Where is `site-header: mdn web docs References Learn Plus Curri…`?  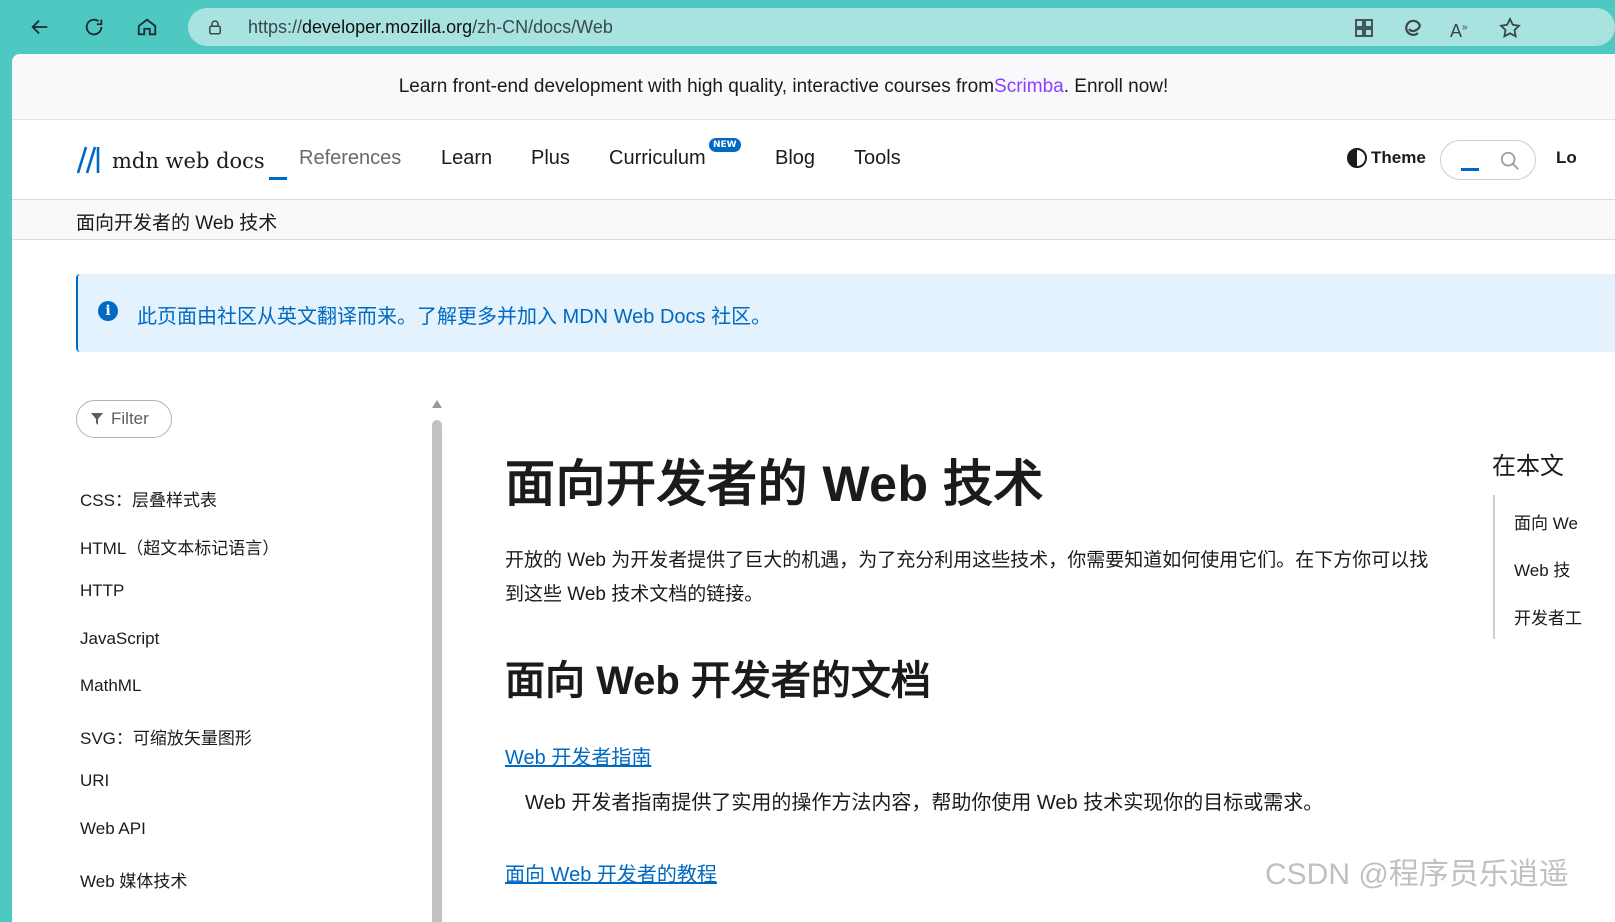
site-header: mdn web docs References Learn Plus Curri… is located at coordinates (813, 160).